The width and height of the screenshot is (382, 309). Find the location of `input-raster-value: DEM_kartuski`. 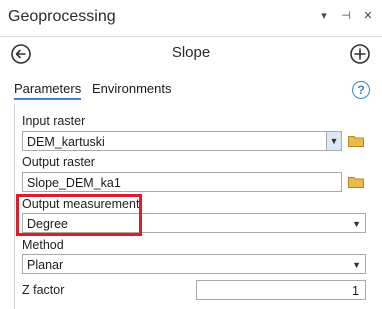

input-raster-value: DEM_kartuski is located at coordinates (66, 142).